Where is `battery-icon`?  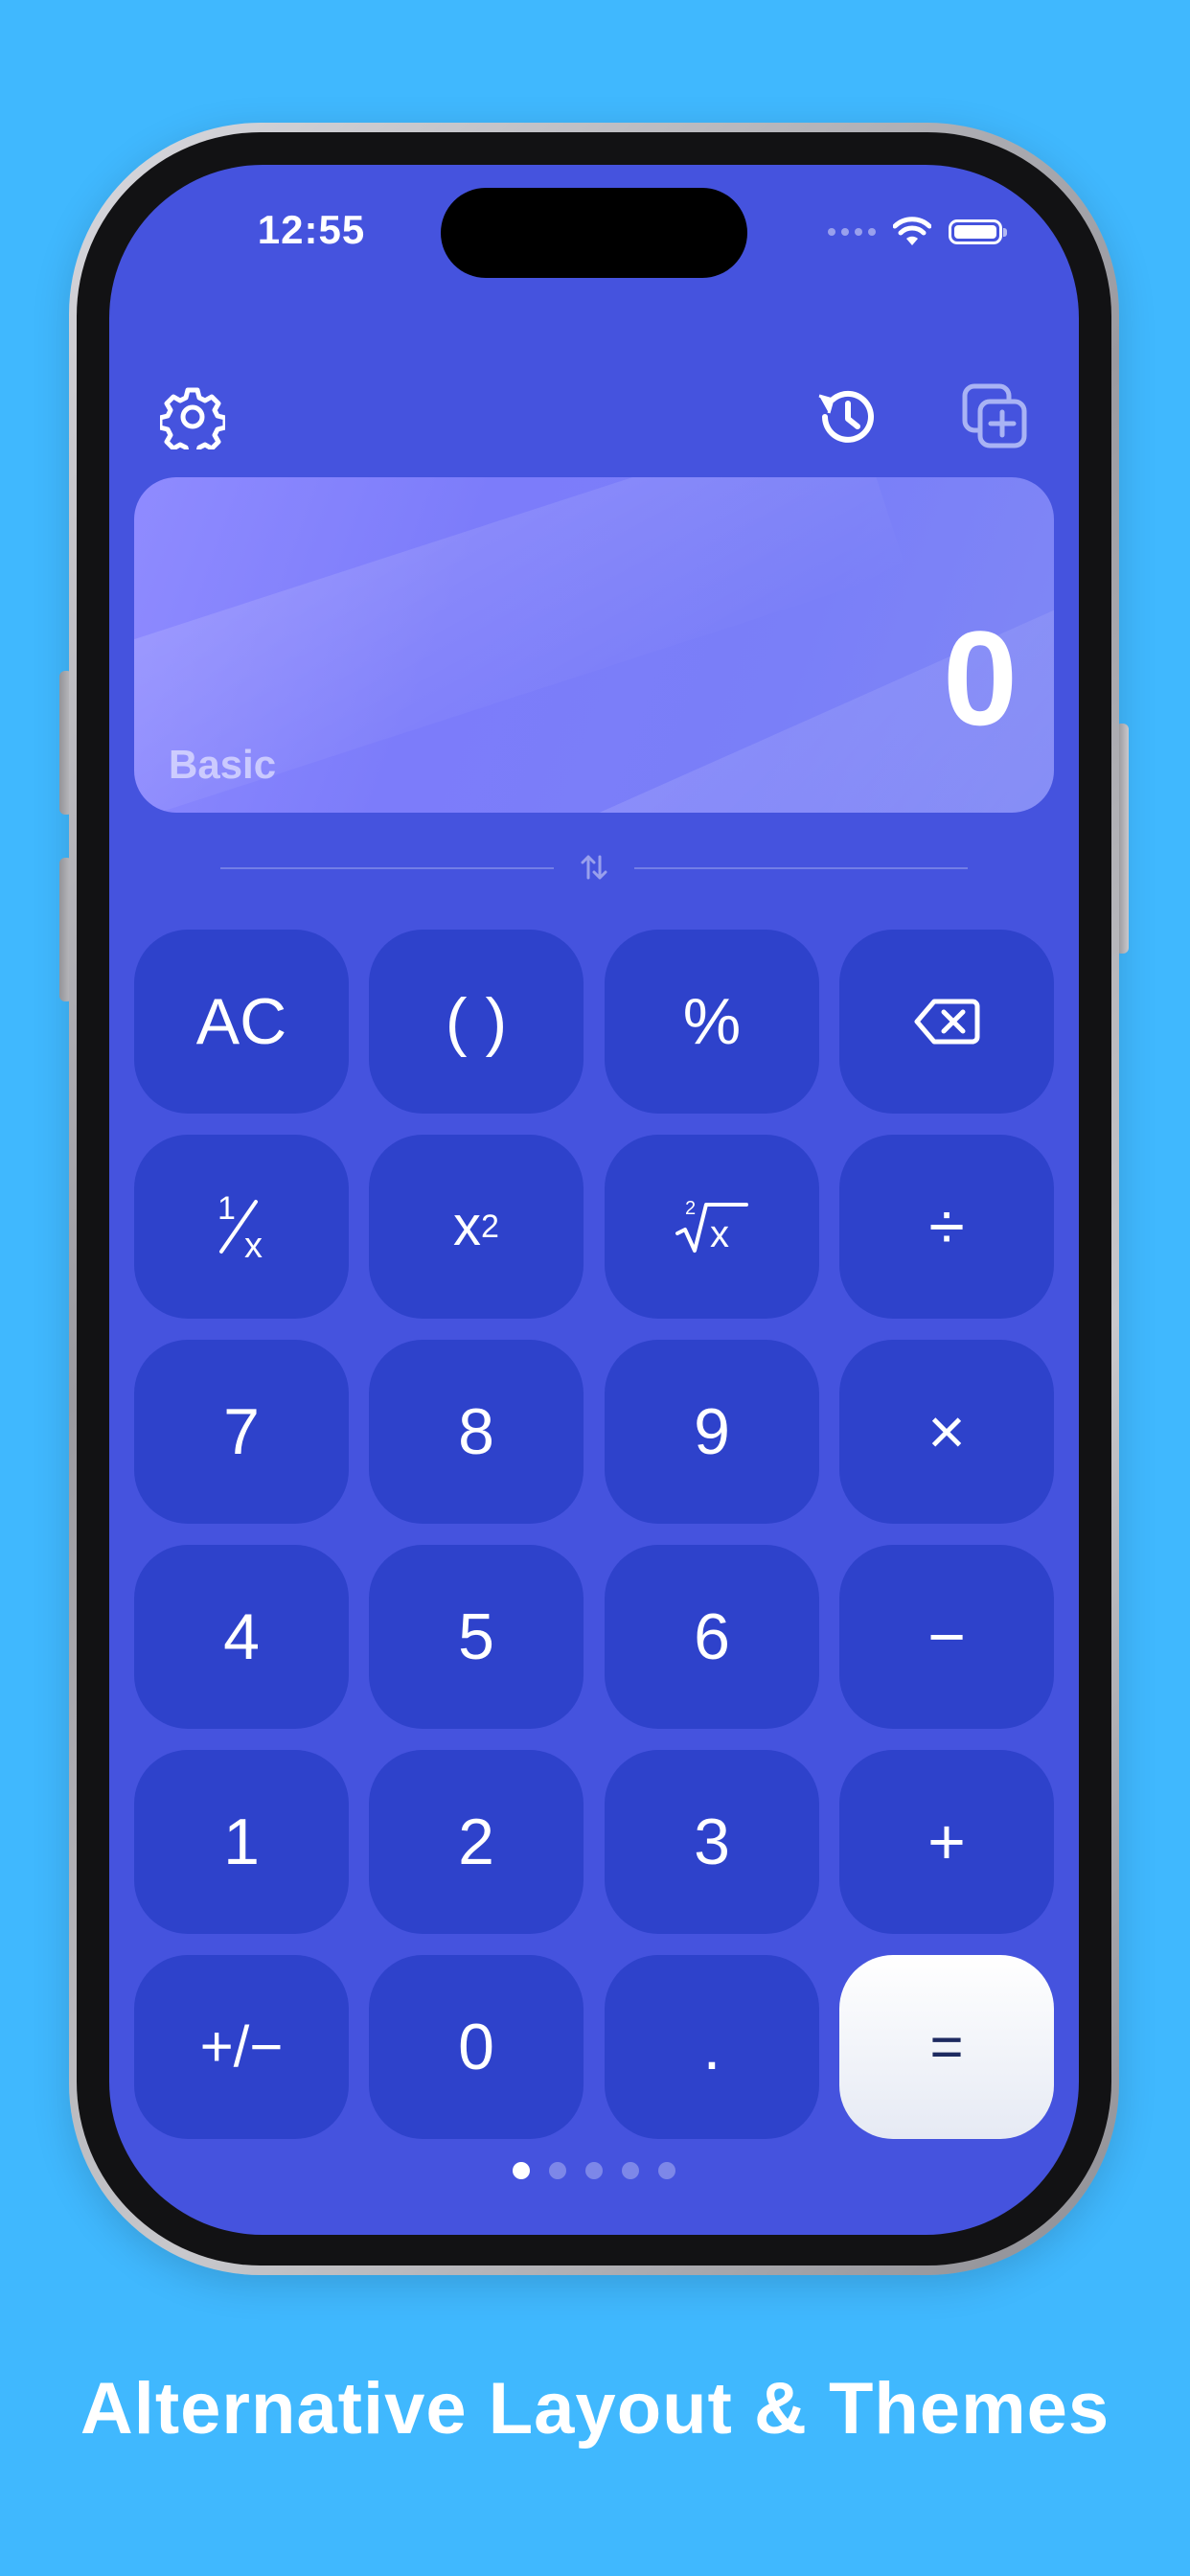 battery-icon is located at coordinates (978, 231).